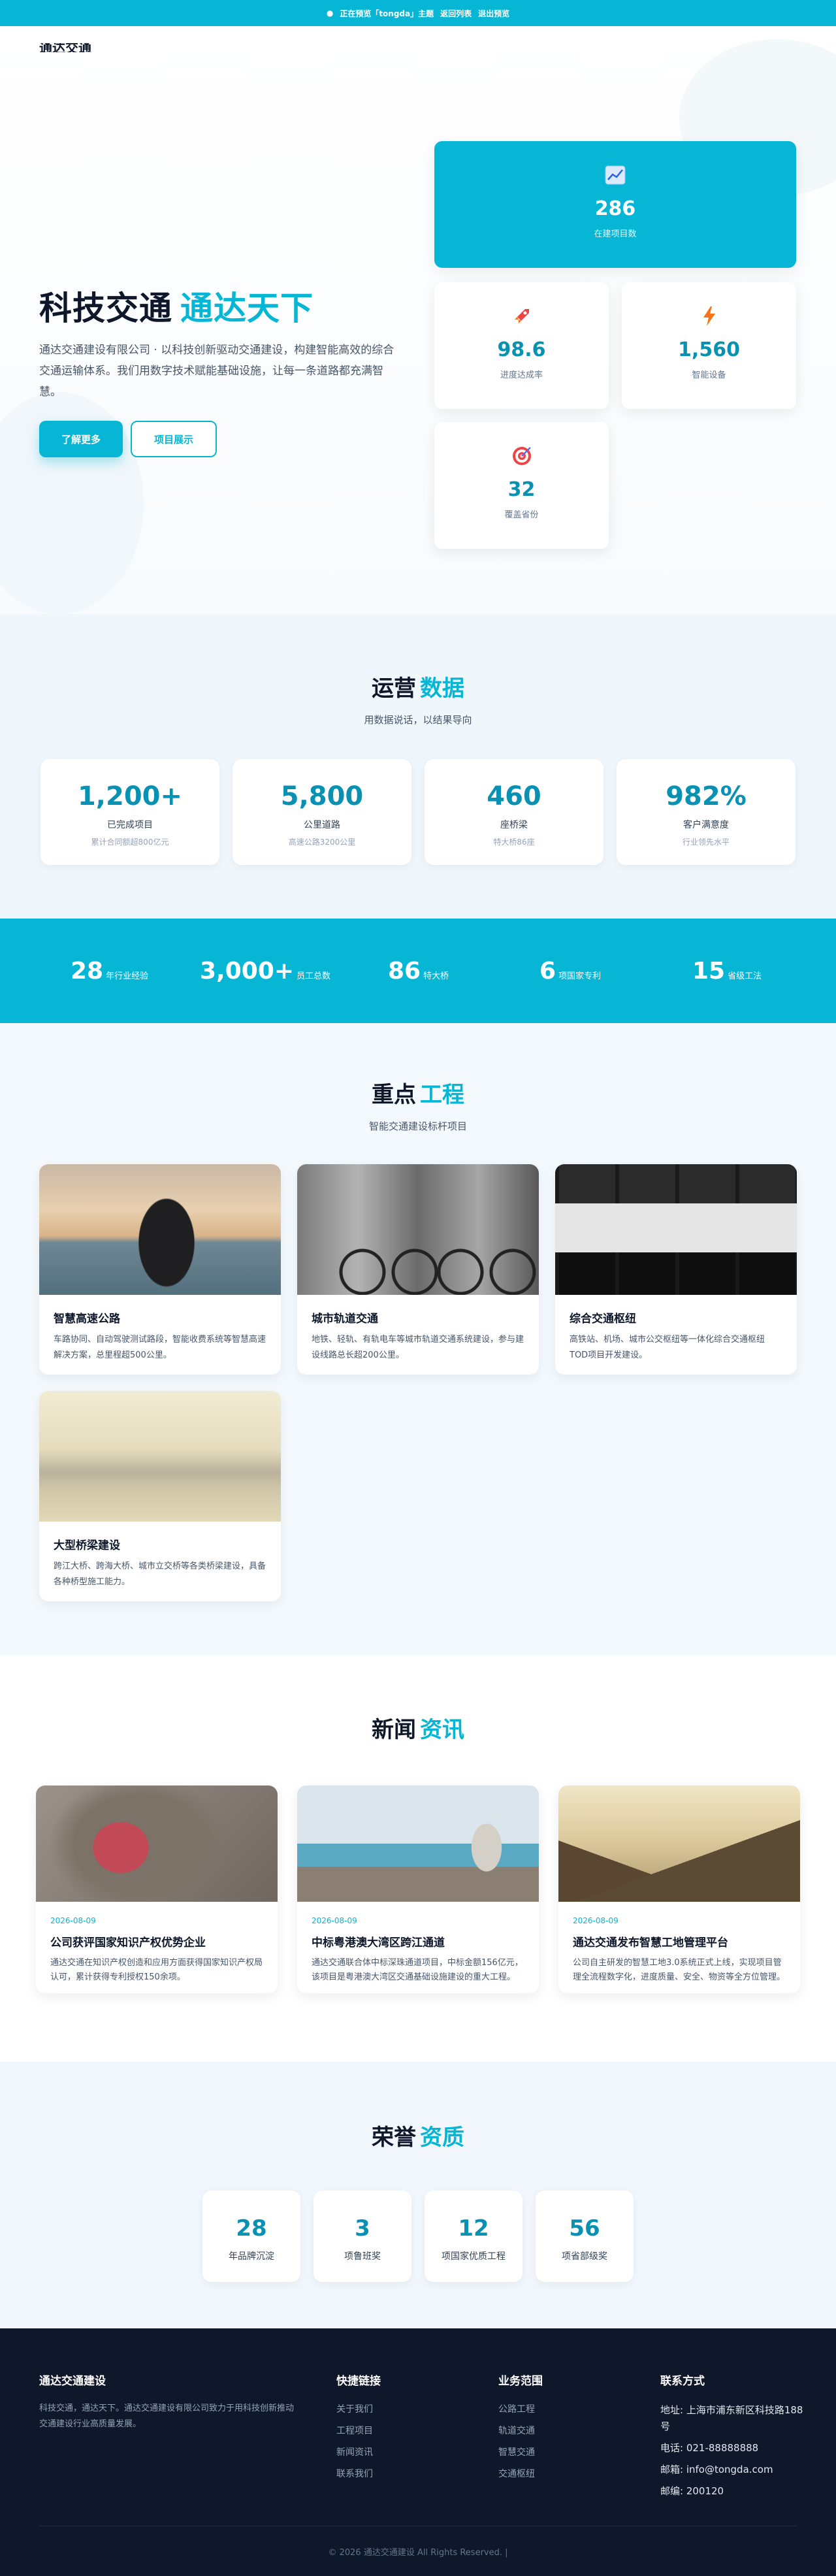 This screenshot has height=2576, width=836. Describe the element at coordinates (73, 1920) in the screenshot. I see `news-date: 2026-08-09` at that location.